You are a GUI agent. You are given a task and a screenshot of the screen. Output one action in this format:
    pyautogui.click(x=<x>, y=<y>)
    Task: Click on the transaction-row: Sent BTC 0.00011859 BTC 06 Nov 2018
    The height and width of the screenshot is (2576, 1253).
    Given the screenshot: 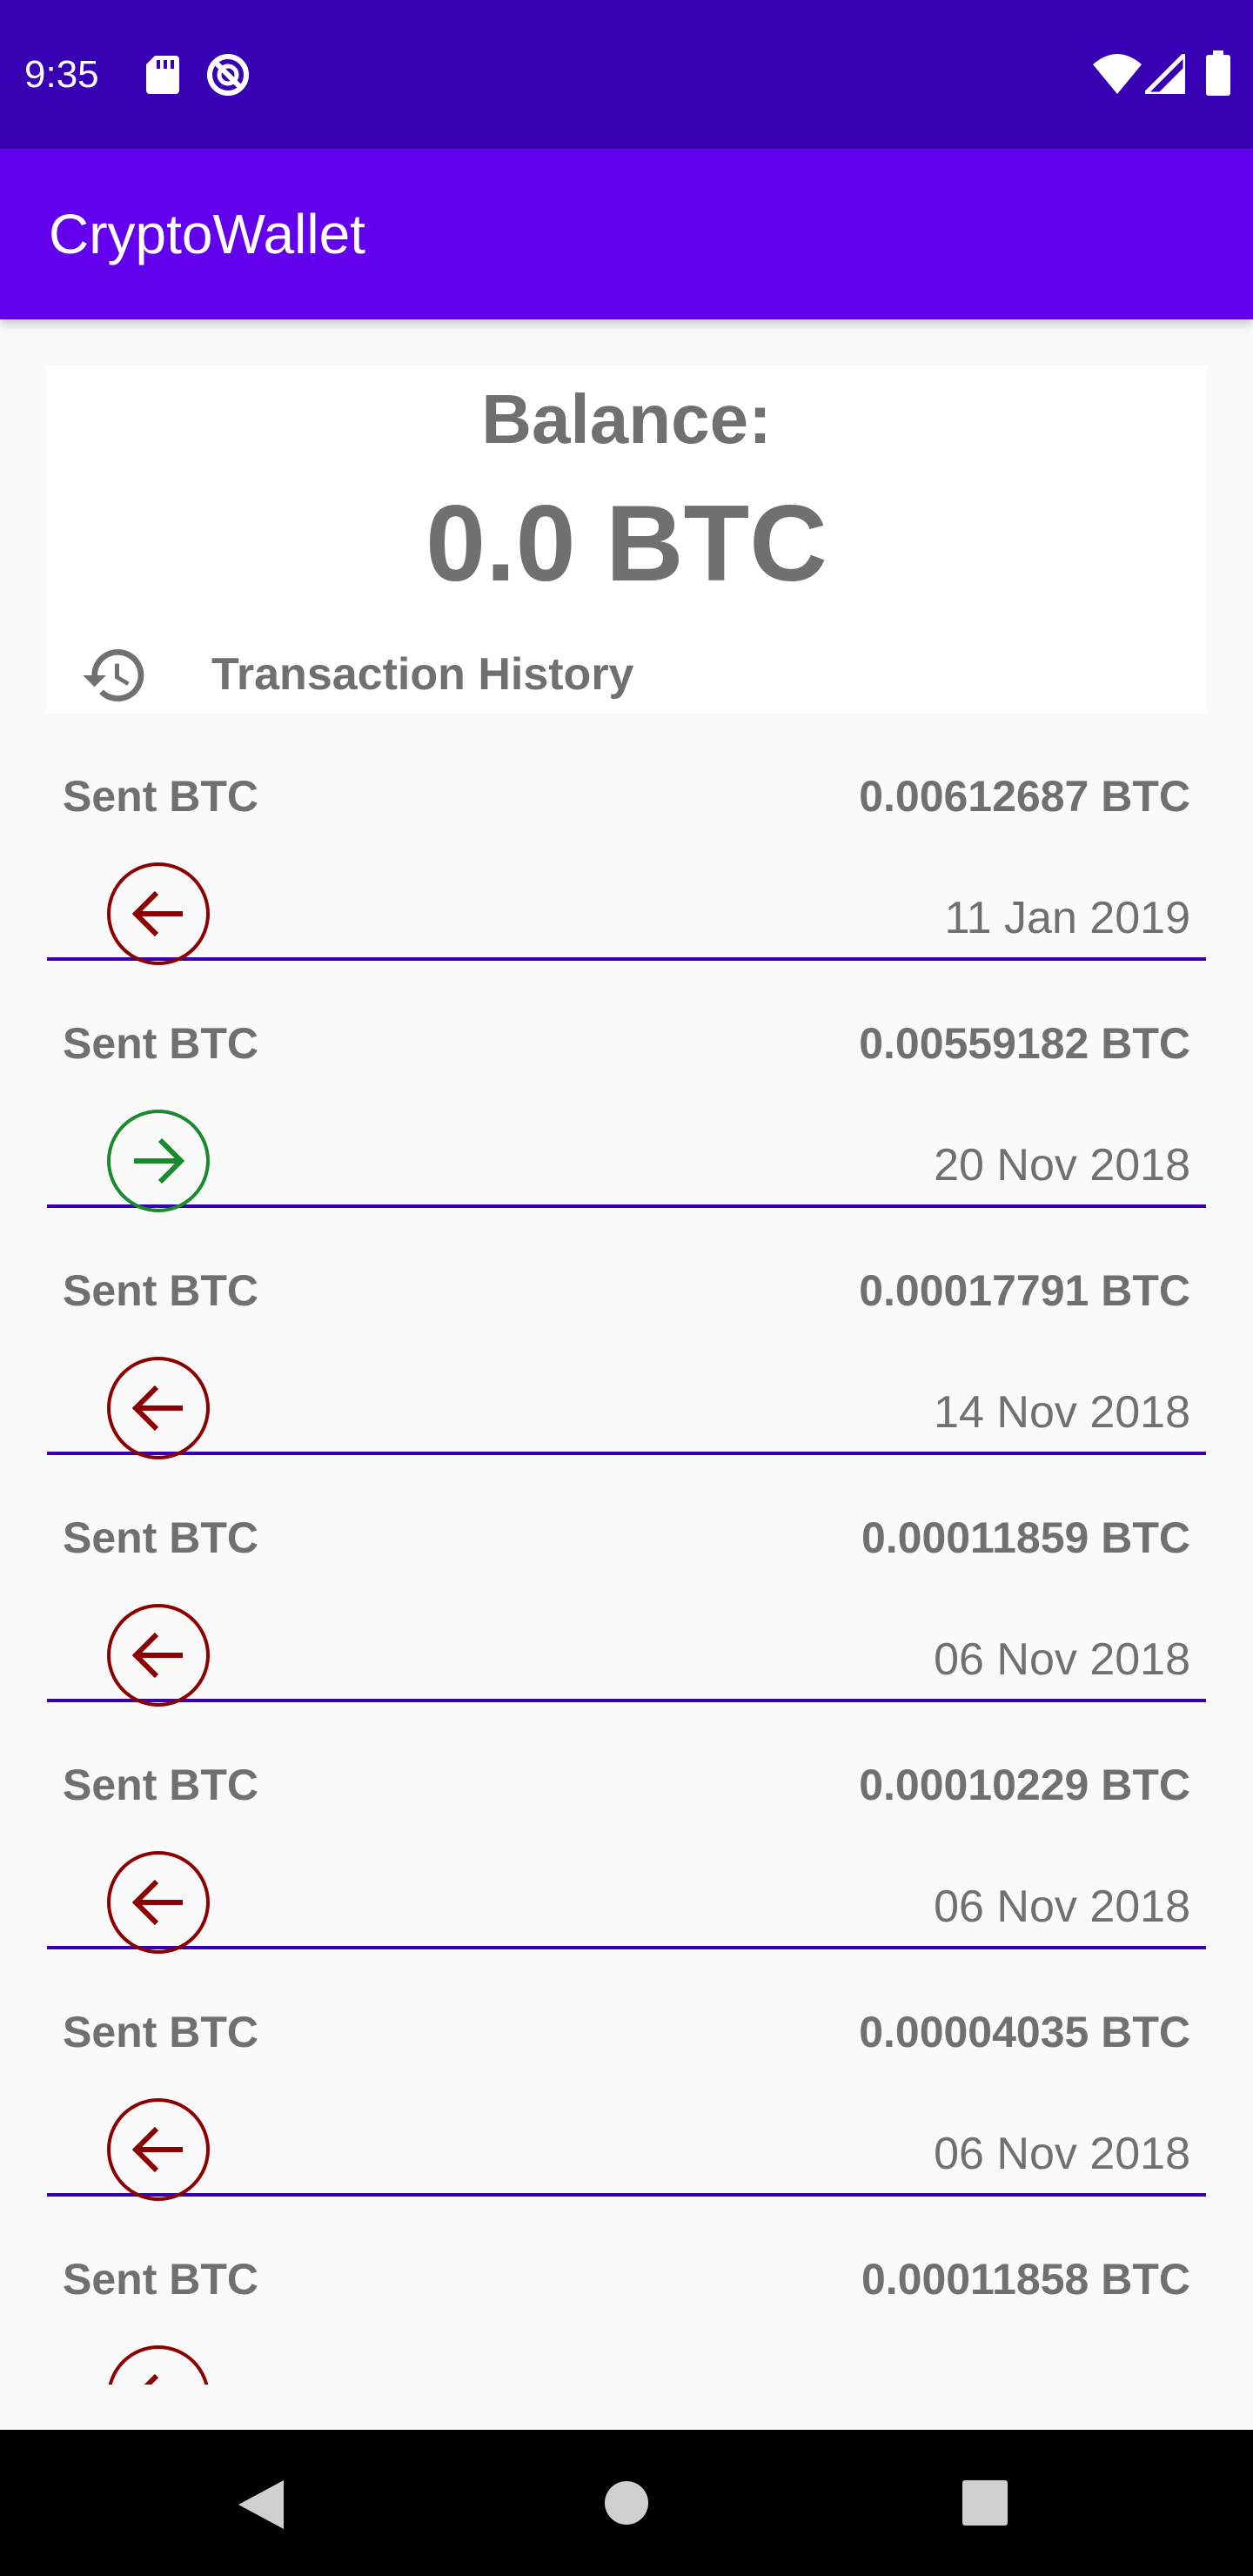 What is the action you would take?
    pyautogui.click(x=626, y=1581)
    